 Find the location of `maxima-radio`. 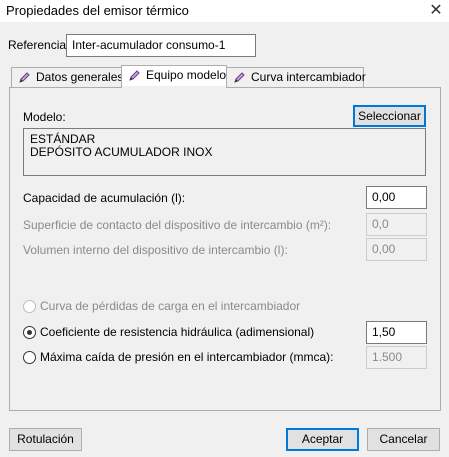

maxima-radio is located at coordinates (29, 357).